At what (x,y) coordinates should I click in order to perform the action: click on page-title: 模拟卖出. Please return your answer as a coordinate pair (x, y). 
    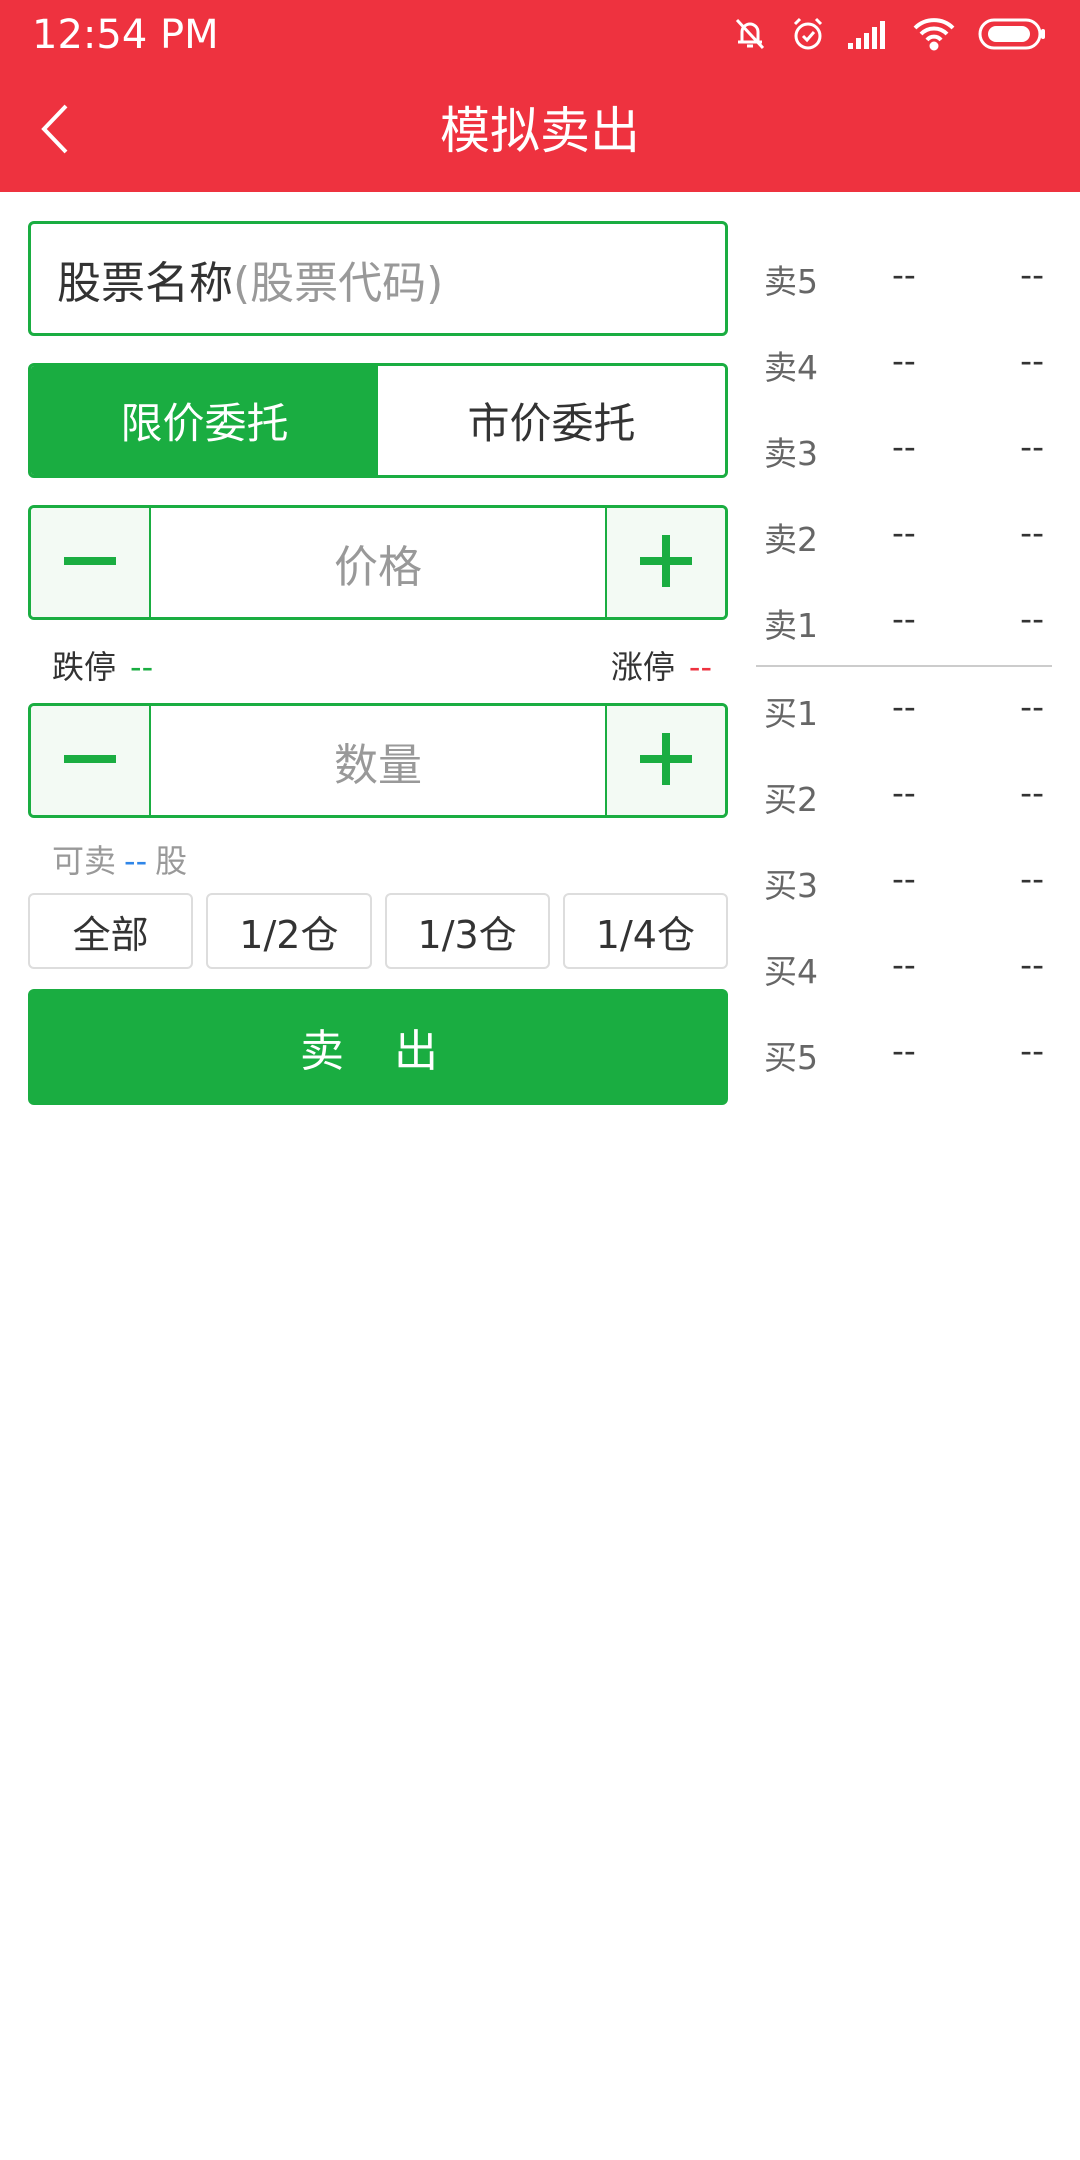
    Looking at the image, I should click on (540, 131).